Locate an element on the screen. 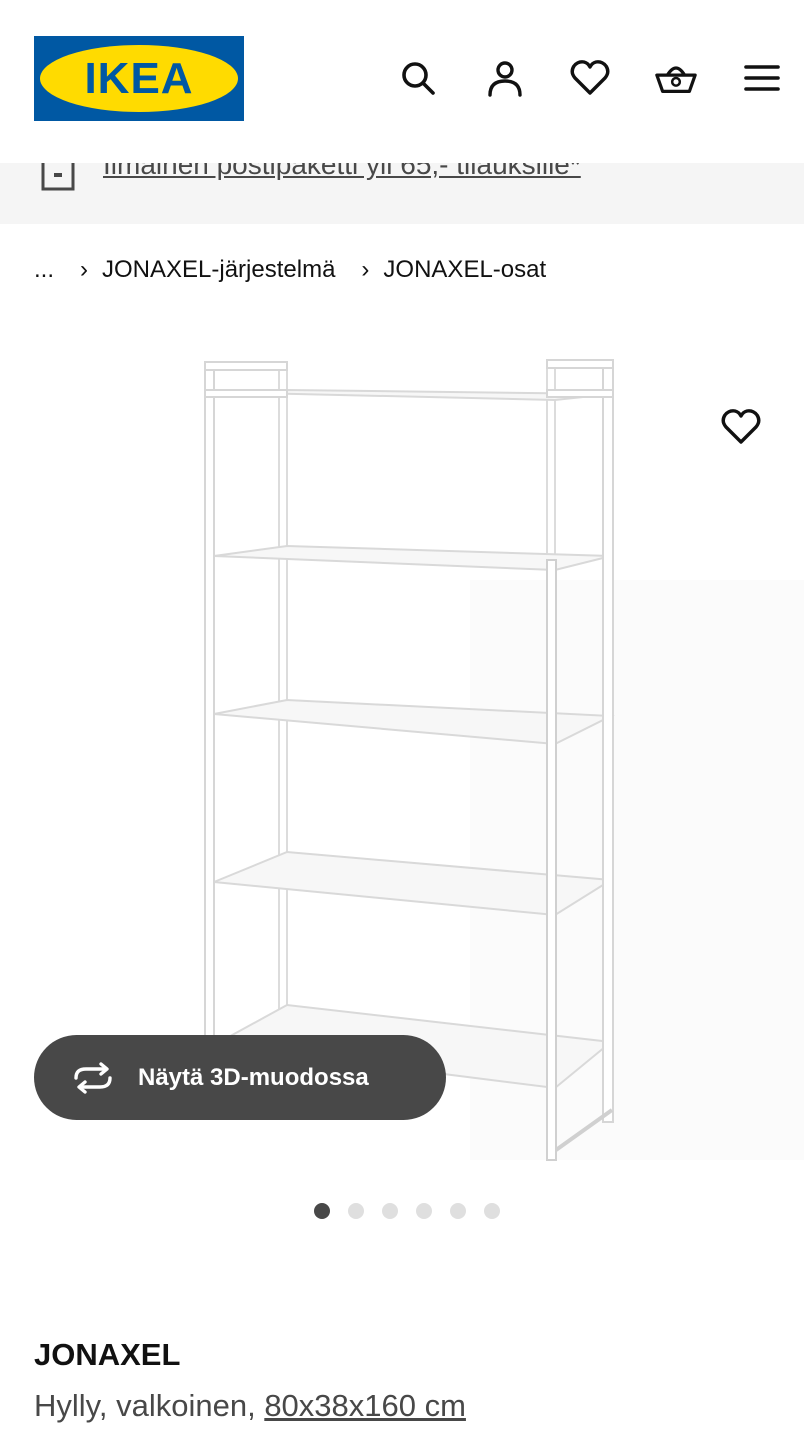  favourites-button is located at coordinates (590, 78).